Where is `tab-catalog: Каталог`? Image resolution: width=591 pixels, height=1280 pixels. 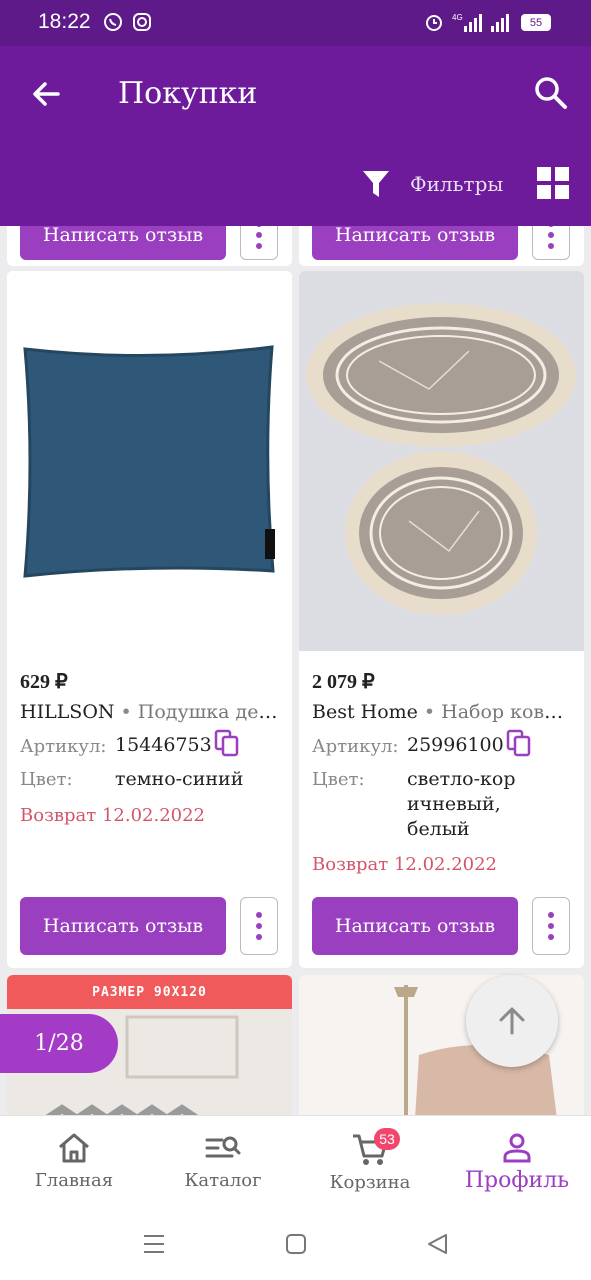
tab-catalog: Каталог is located at coordinates (223, 1163).